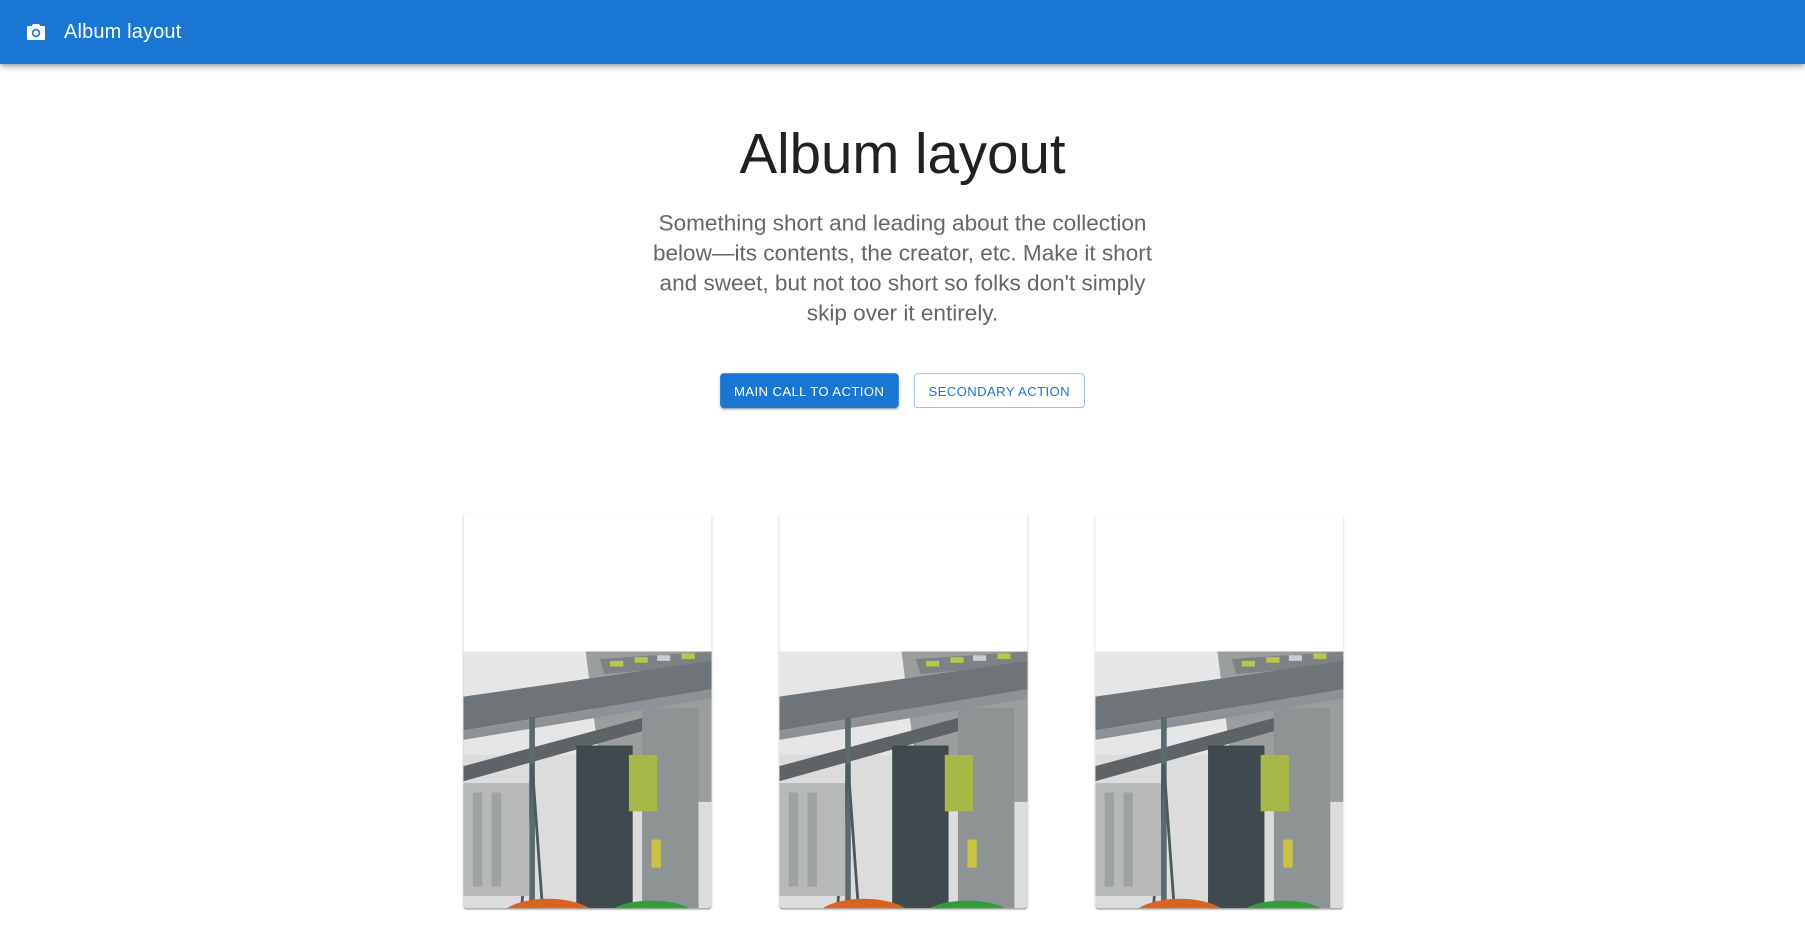 This screenshot has width=1805, height=949. What do you see at coordinates (902, 154) in the screenshot?
I see `page-title: Album layout` at bounding box center [902, 154].